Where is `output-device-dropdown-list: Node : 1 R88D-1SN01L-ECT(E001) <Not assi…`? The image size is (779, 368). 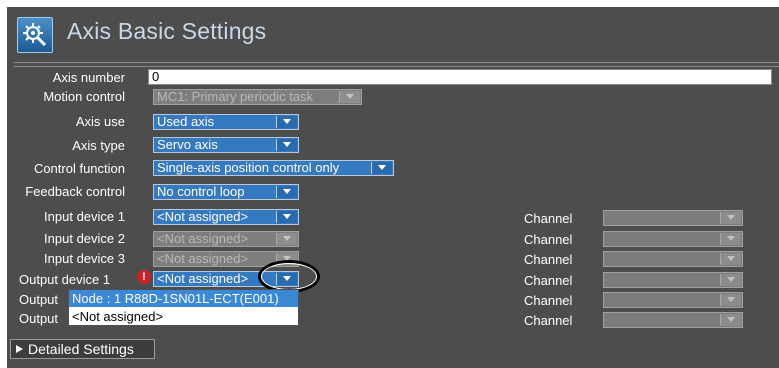 output-device-dropdown-list: Node : 1 R88D-1SN01L-ECT(E001) <Not assi… is located at coordinates (183, 307).